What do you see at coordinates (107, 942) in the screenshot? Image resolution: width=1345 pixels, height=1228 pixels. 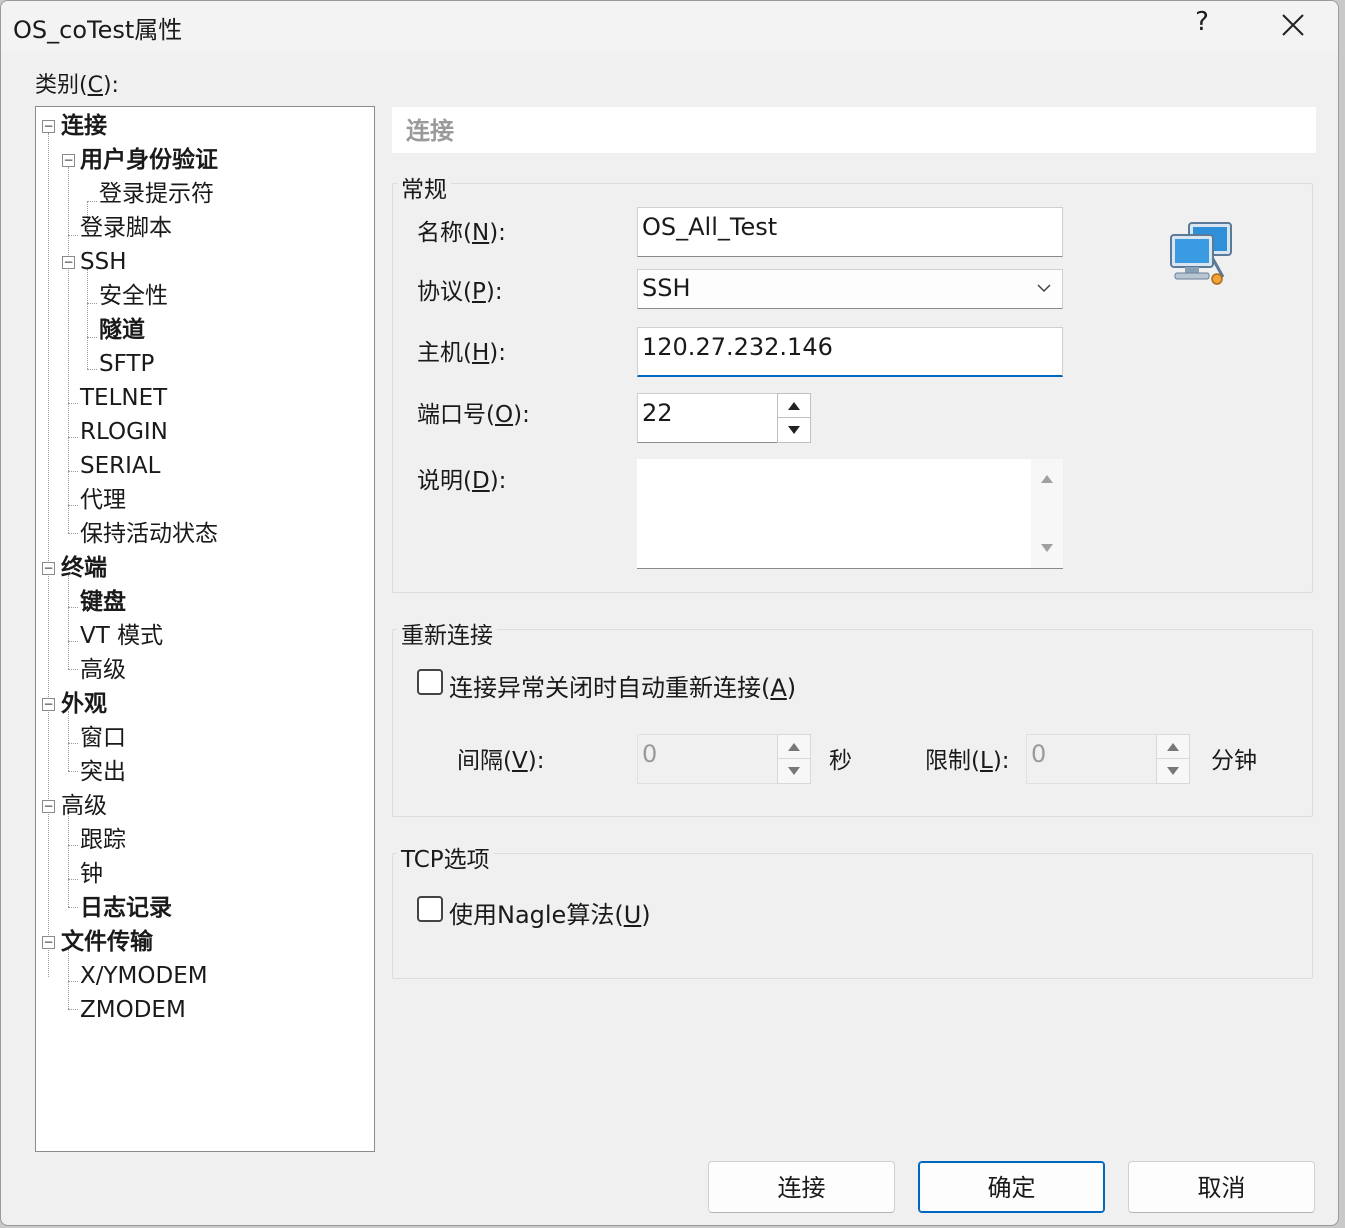 I see `tree-item-file-transfer: 文件传输` at bounding box center [107, 942].